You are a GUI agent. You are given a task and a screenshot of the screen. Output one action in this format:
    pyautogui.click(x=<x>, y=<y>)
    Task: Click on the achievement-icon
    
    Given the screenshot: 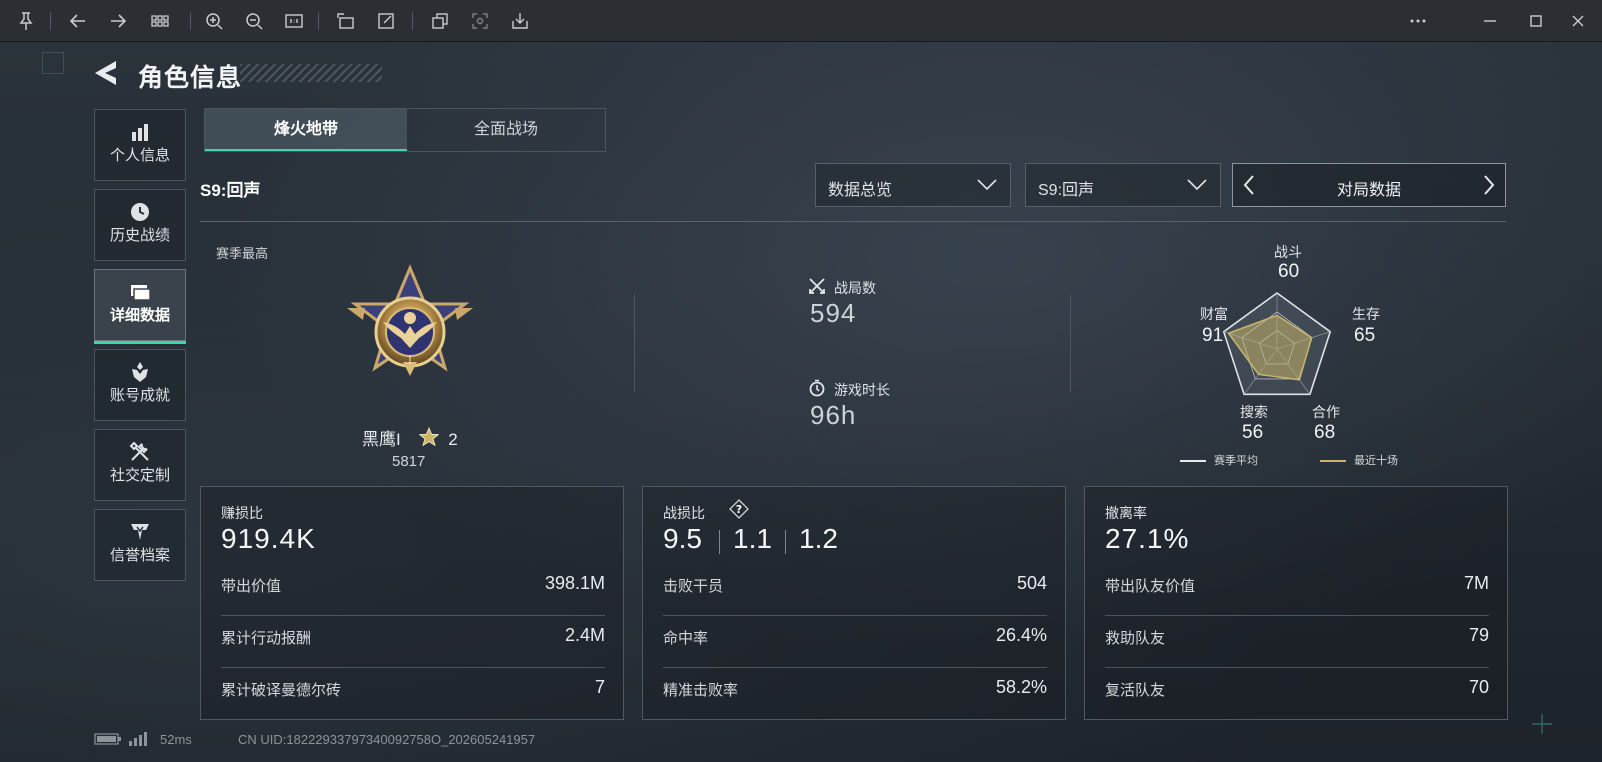 What is the action you would take?
    pyautogui.click(x=140, y=367)
    